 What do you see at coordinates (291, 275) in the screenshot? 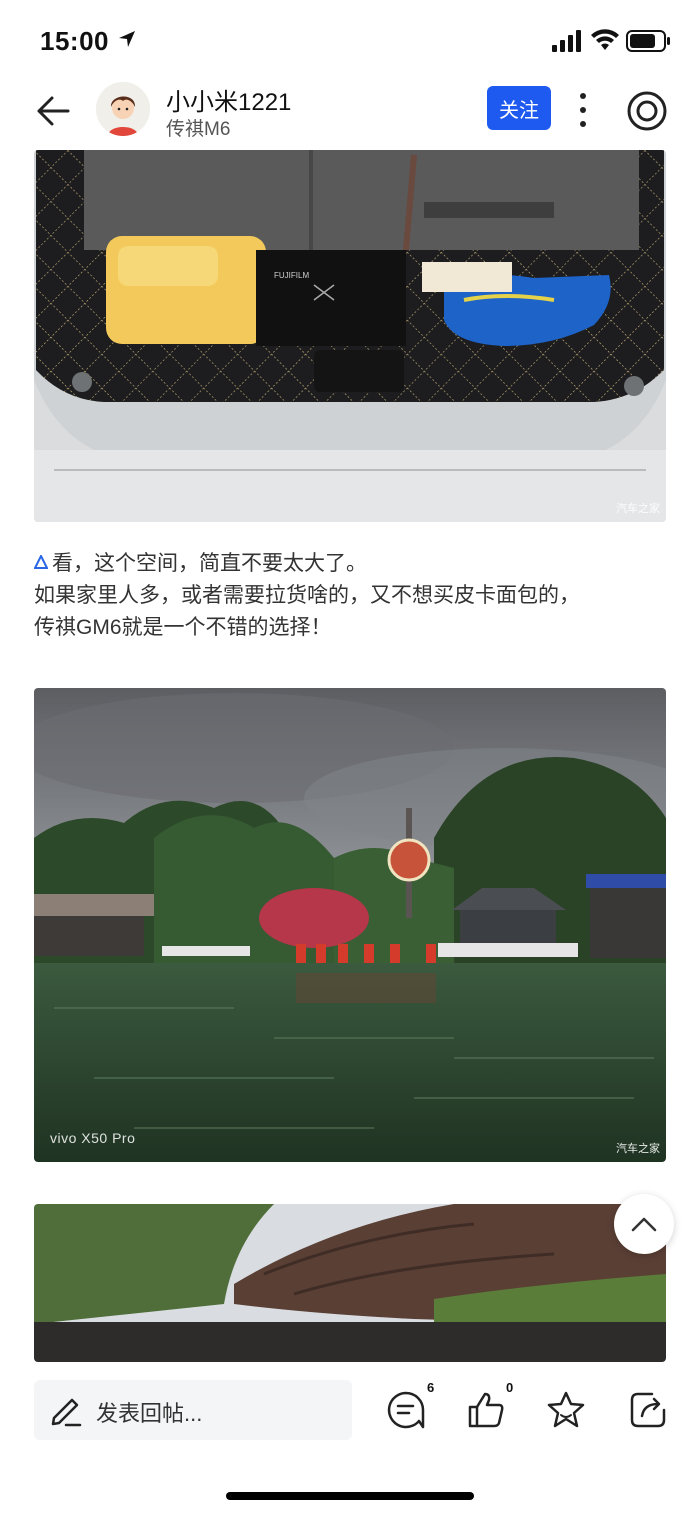
I see `svg-text: FUJIFILM` at bounding box center [291, 275].